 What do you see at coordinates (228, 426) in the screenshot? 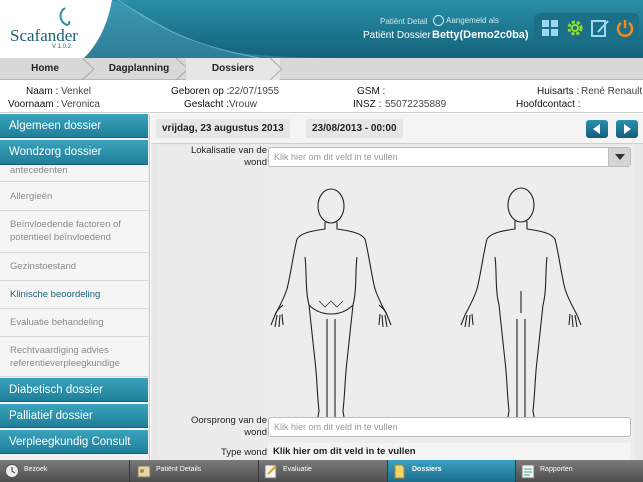
I see `oorsprong-label: Oorsprong van de wond` at bounding box center [228, 426].